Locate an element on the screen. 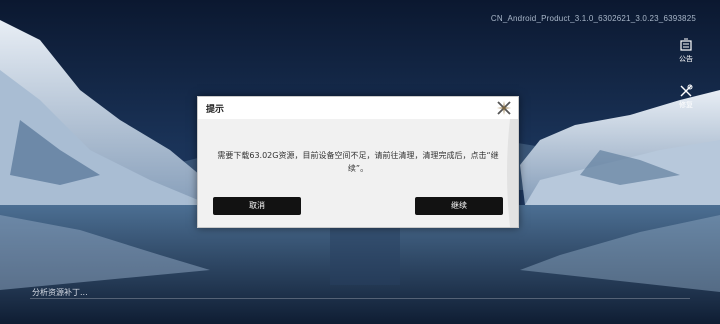  repair-button: 修复 is located at coordinates (686, 97).